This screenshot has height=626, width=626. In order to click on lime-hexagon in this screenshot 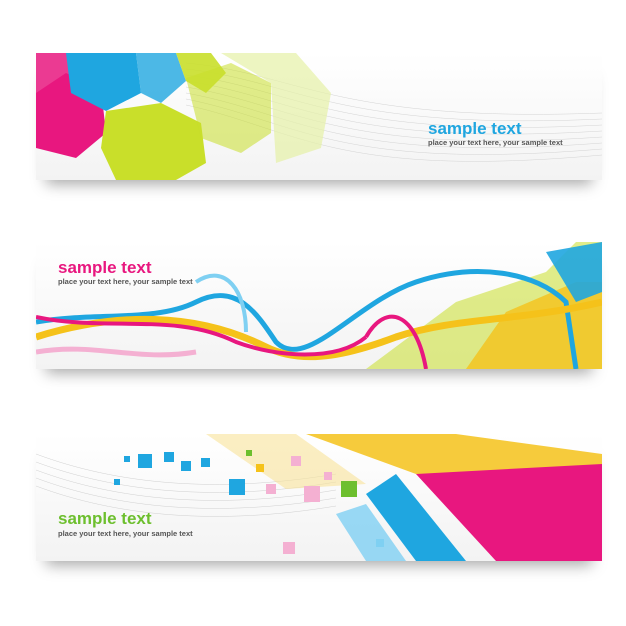, I will do `click(153, 141)`.